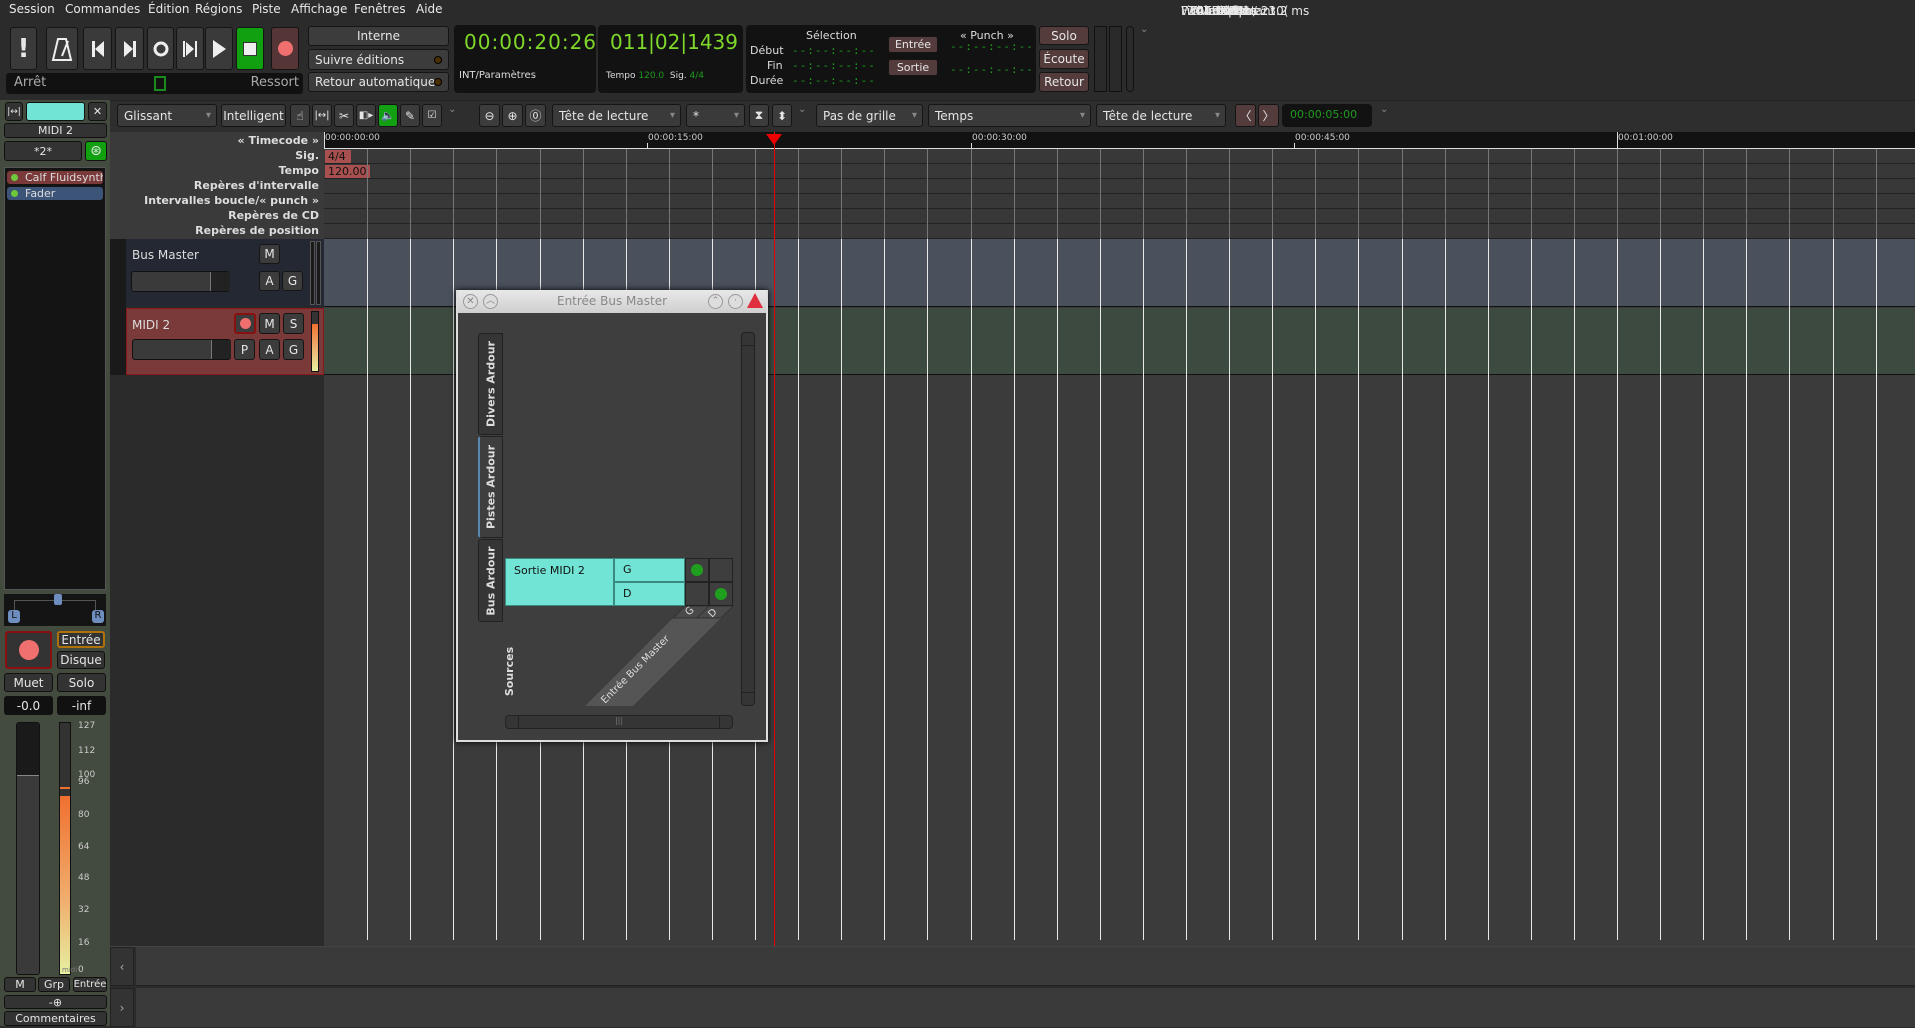  I want to click on peak-display: -inf, so click(81, 705).